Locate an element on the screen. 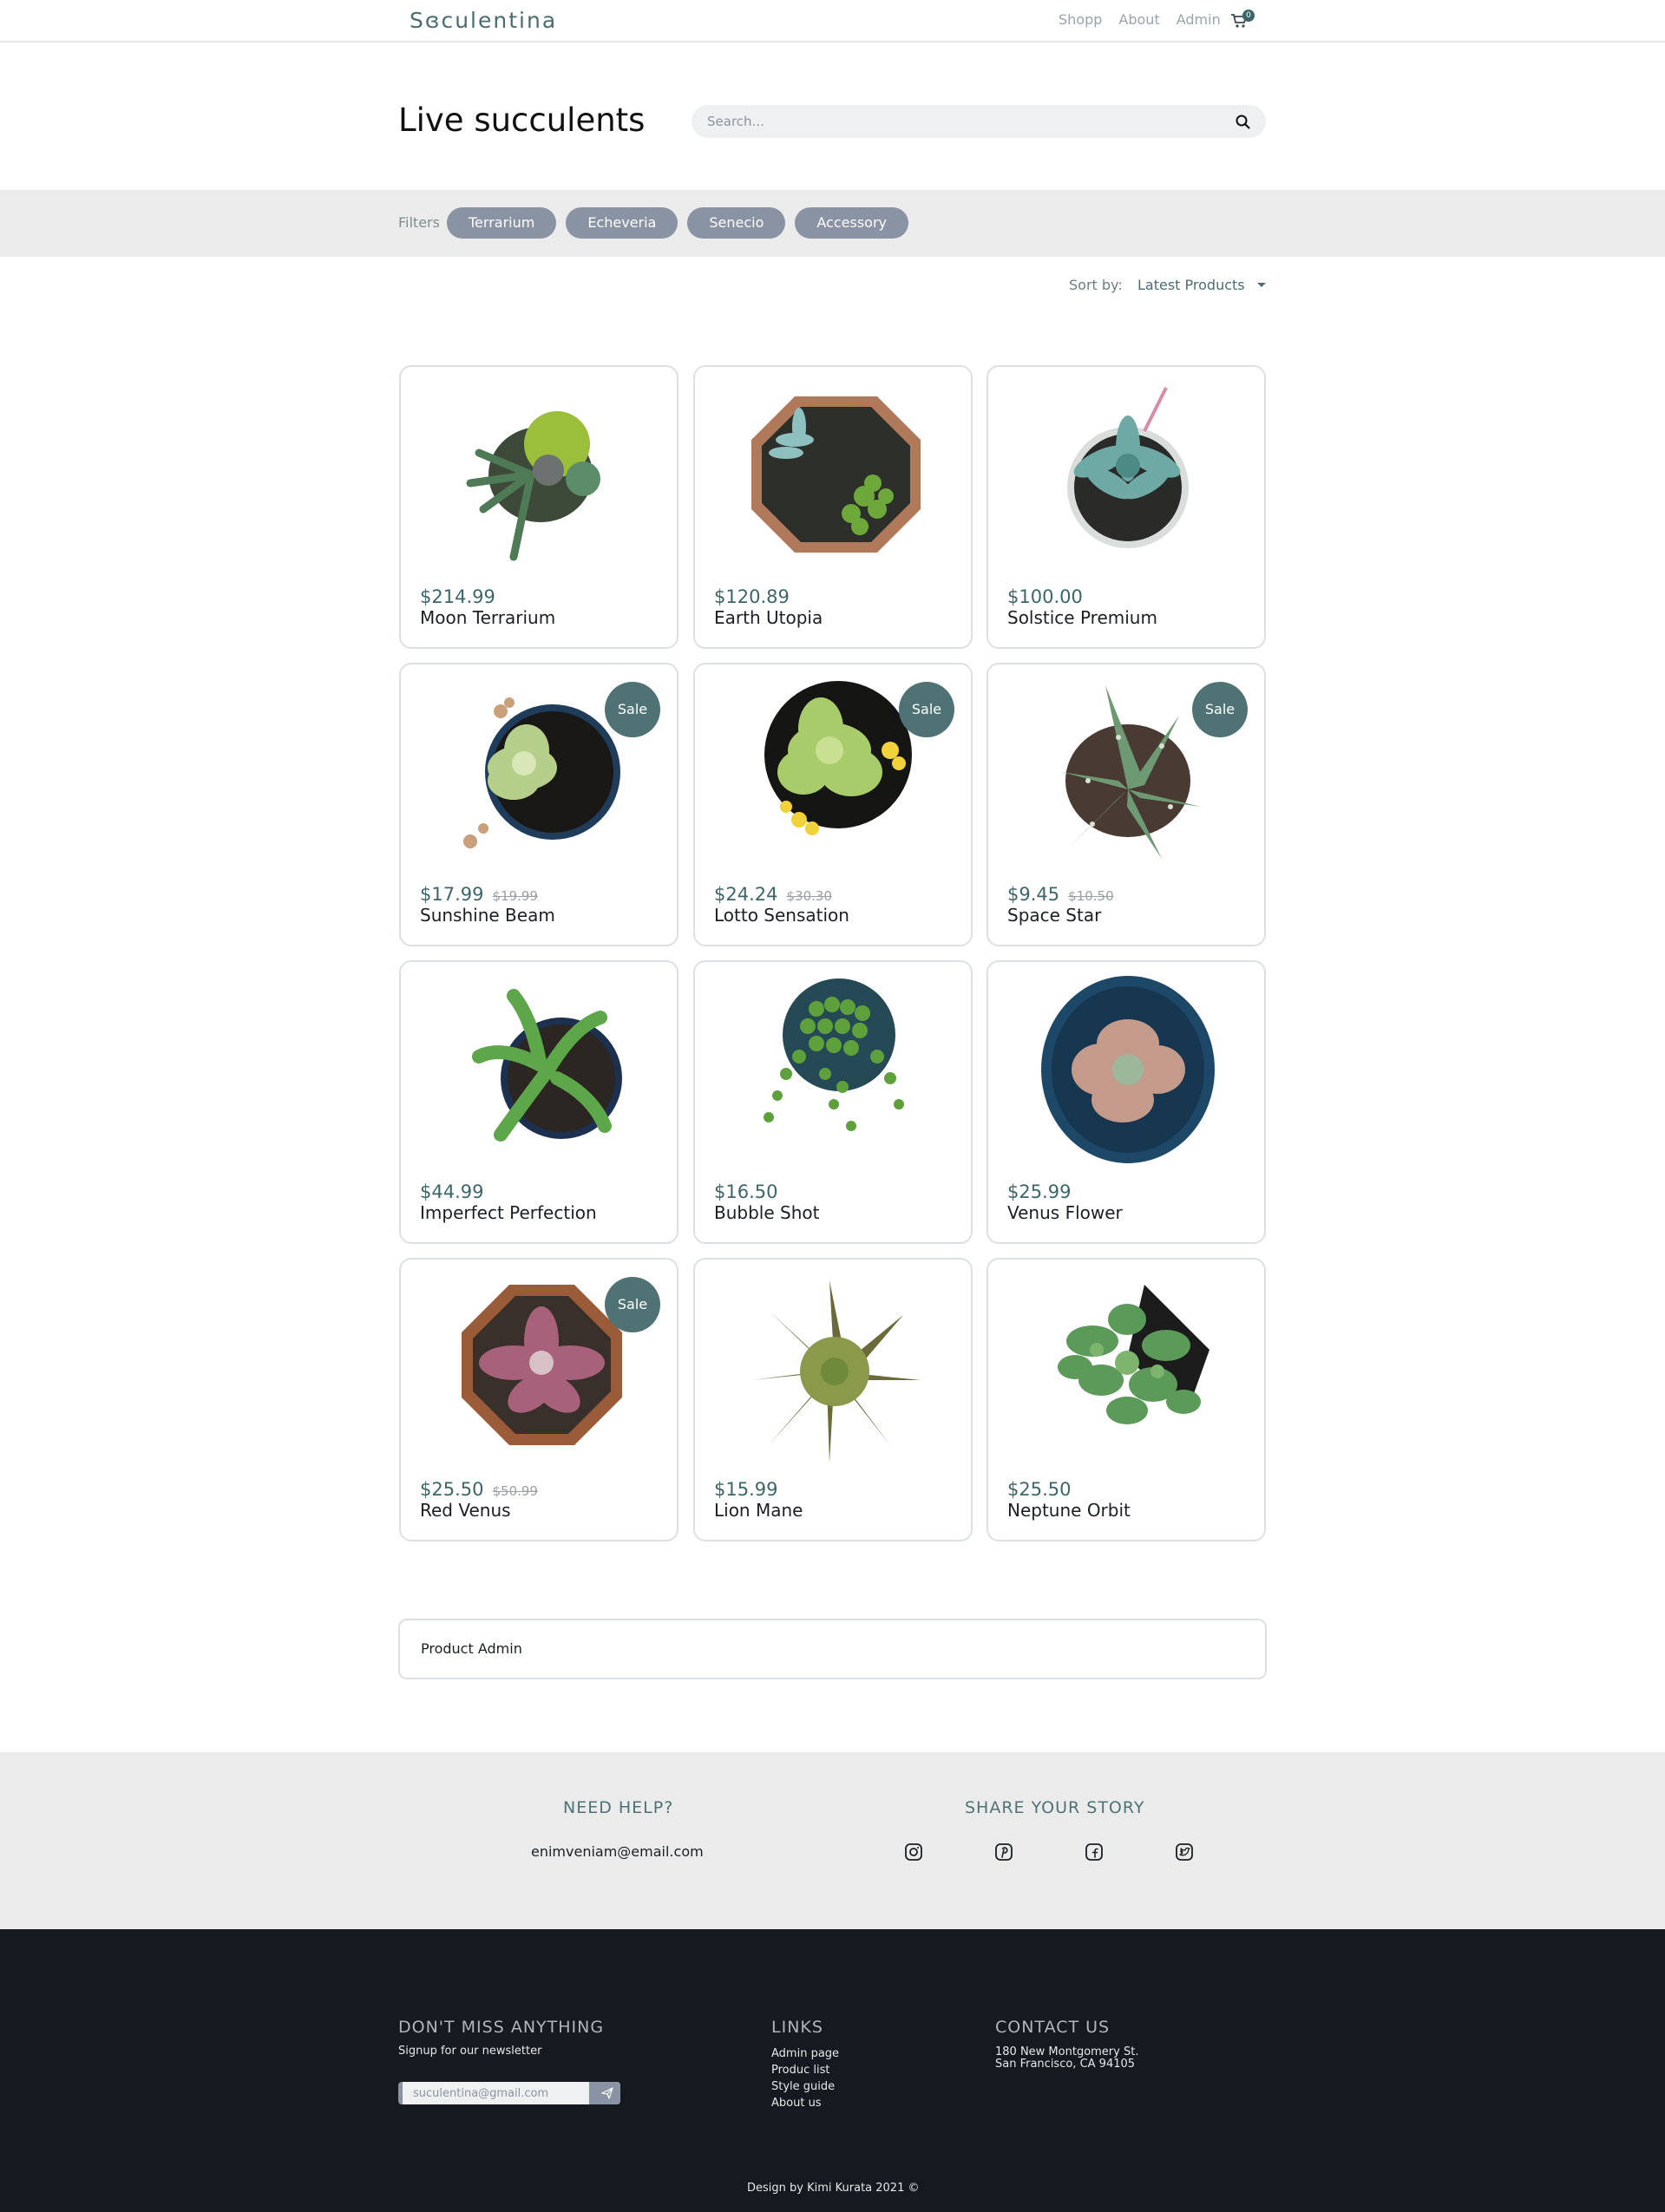  product-old-price: $50.99 is located at coordinates (515, 1491).